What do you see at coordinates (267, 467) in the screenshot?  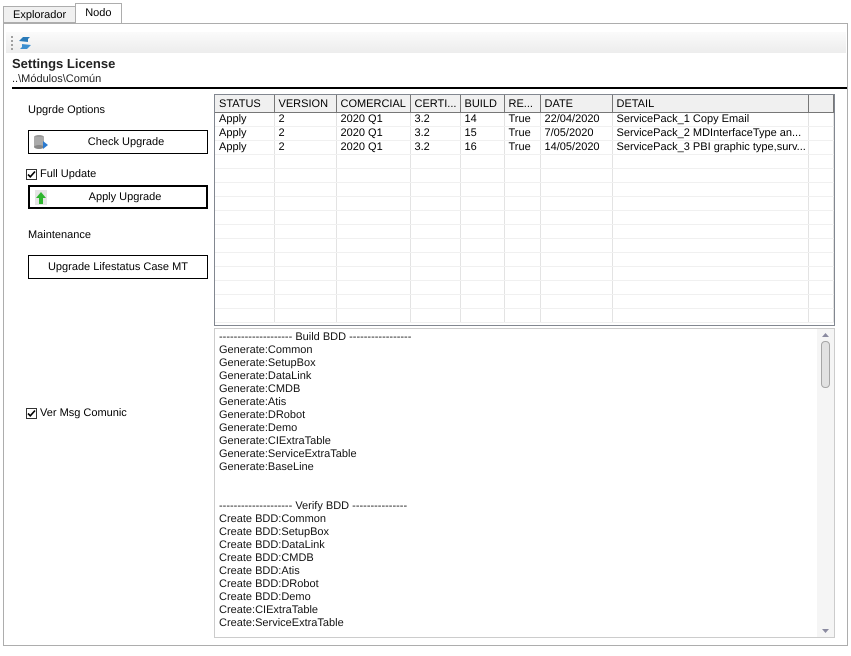 I see `log-line: Generate:BaseLine` at bounding box center [267, 467].